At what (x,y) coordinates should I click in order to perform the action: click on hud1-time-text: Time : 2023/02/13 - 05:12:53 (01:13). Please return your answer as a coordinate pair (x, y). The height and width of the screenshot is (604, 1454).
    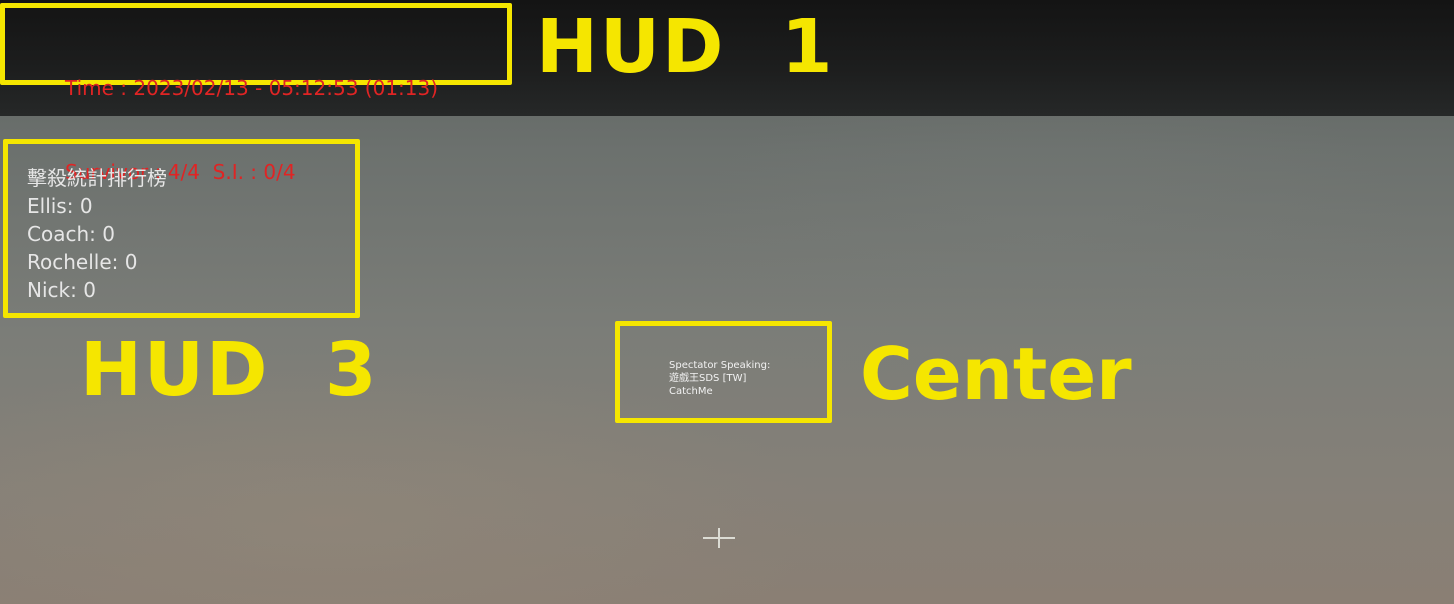
    Looking at the image, I should click on (252, 88).